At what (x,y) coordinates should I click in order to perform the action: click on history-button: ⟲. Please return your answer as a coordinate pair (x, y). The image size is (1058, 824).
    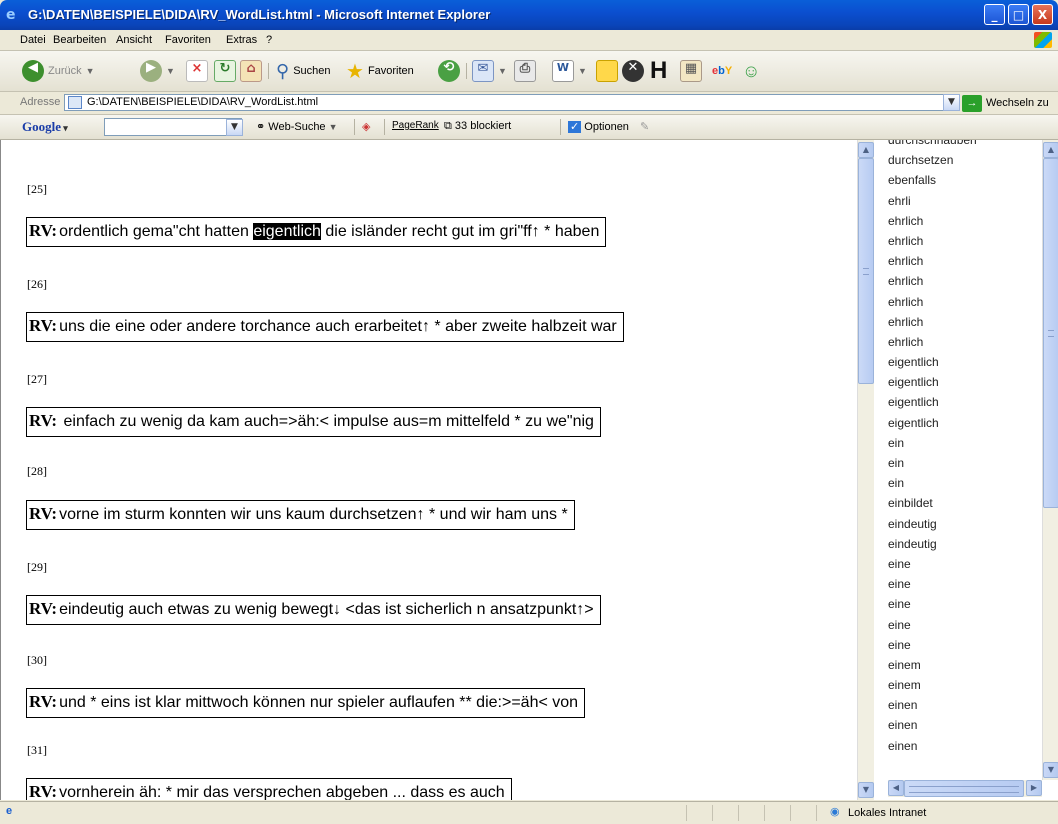
    Looking at the image, I should click on (449, 71).